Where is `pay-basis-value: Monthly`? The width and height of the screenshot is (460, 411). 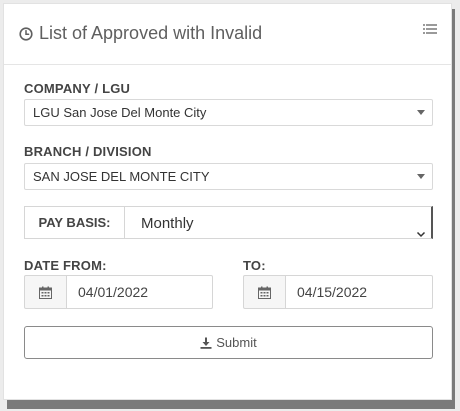 pay-basis-value: Monthly is located at coordinates (167, 223).